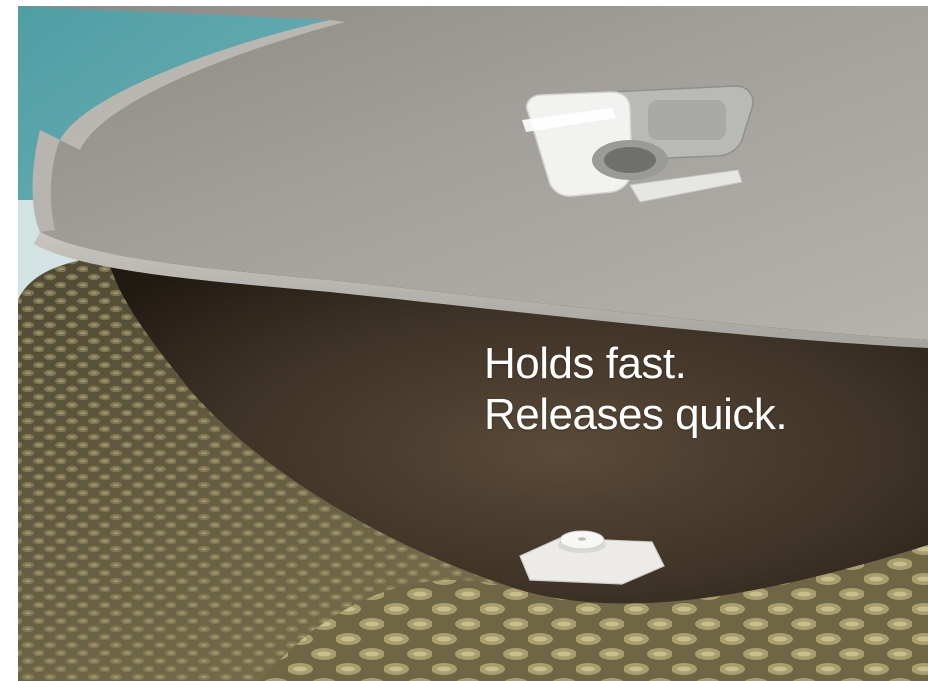  What do you see at coordinates (585, 363) in the screenshot?
I see `headline-line-1: Holds fast.` at bounding box center [585, 363].